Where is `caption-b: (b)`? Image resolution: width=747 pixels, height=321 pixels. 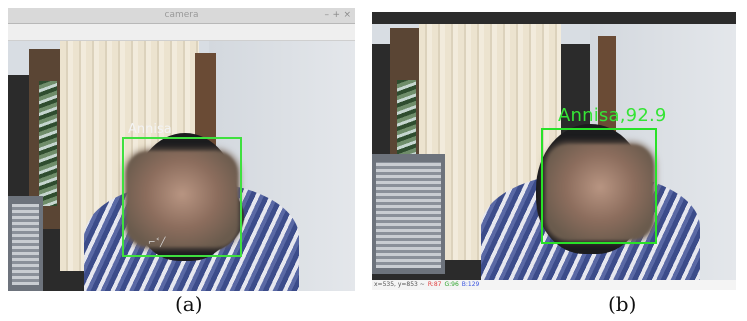 caption-b: (b) is located at coordinates (622, 304).